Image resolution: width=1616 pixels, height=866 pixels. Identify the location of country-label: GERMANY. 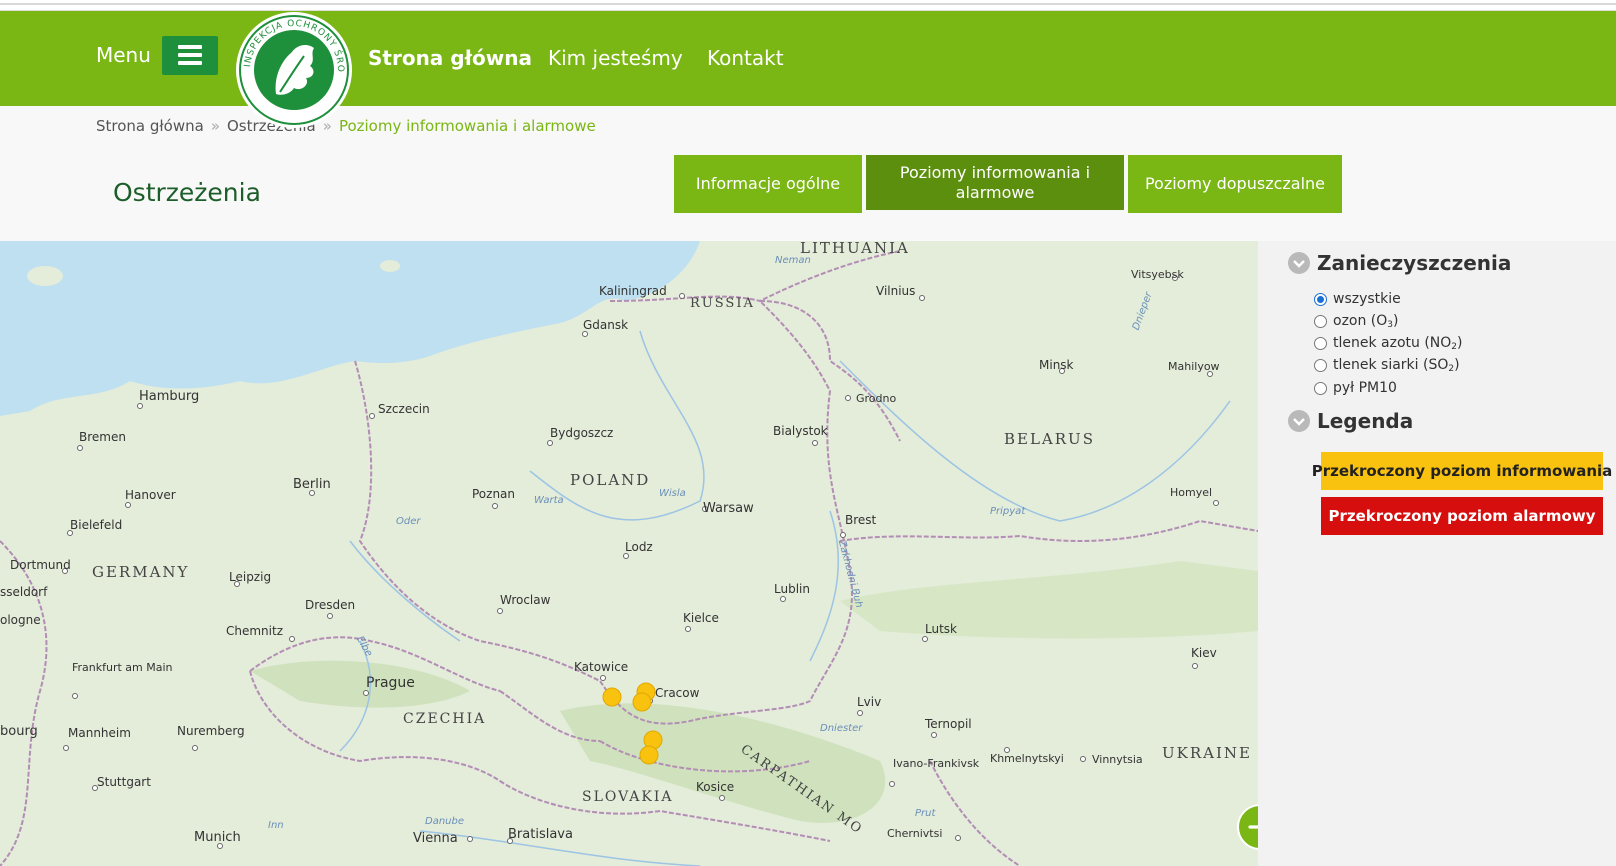
(140, 572).